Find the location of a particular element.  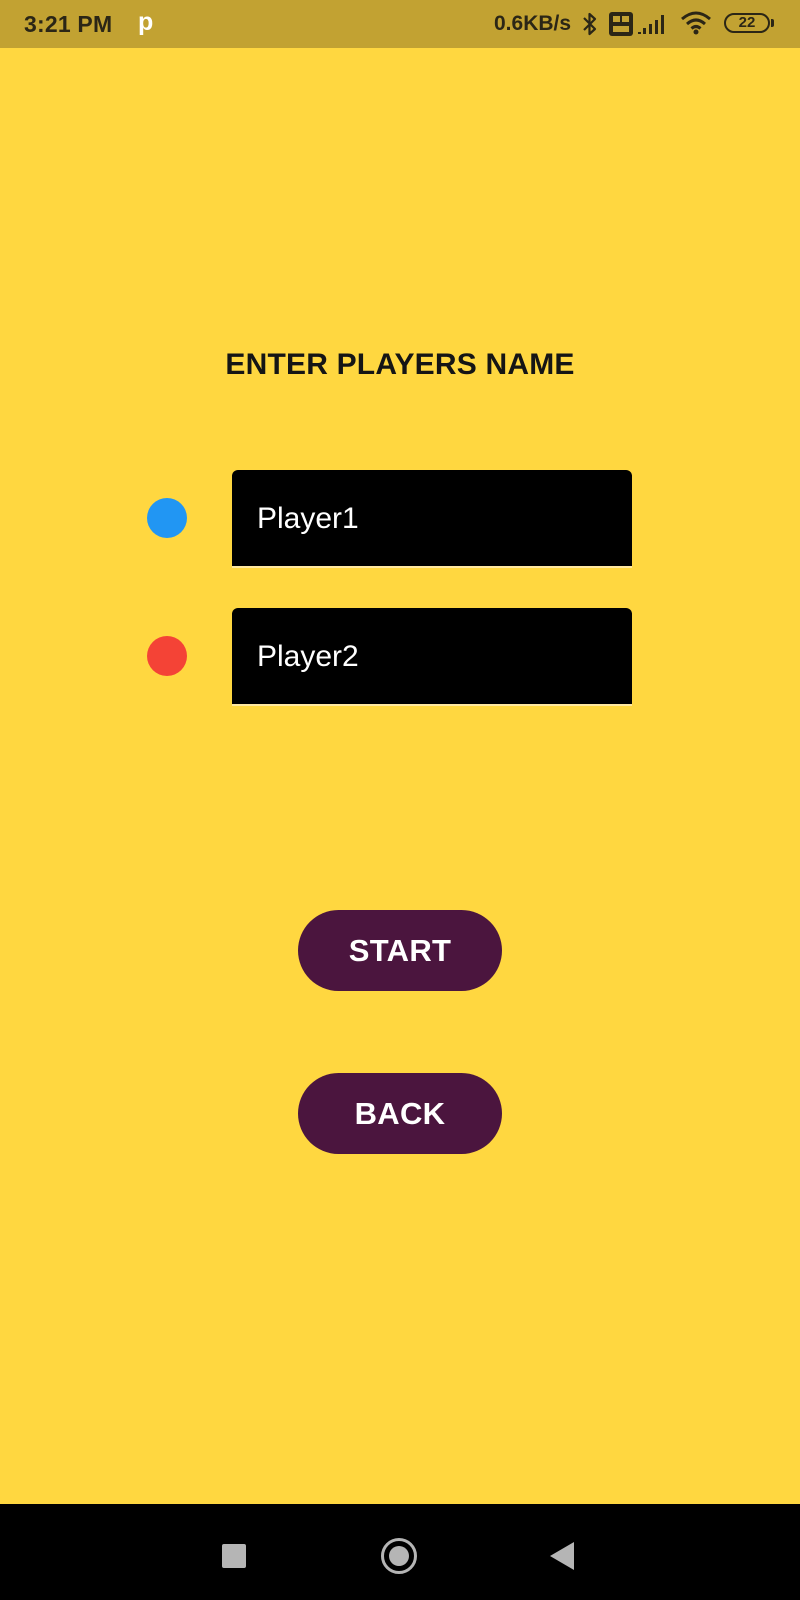

wifi-icon is located at coordinates (696, 25).